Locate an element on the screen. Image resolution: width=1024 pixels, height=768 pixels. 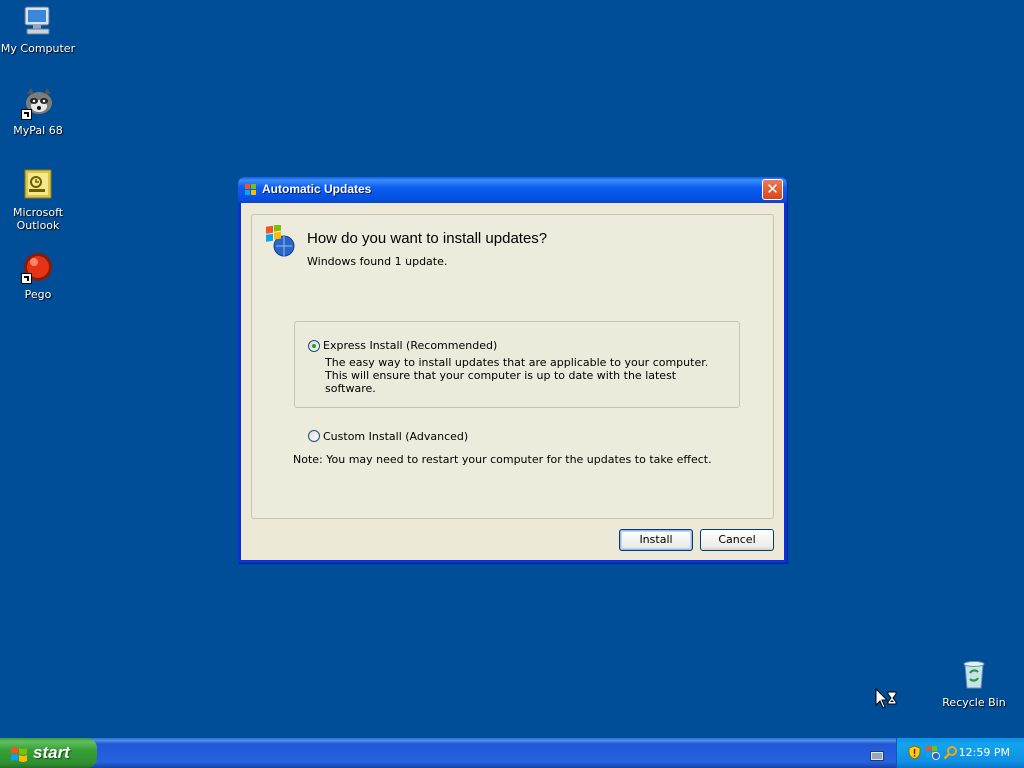
desktop-icon-mypal: MyPal 68 is located at coordinates (38, 111).